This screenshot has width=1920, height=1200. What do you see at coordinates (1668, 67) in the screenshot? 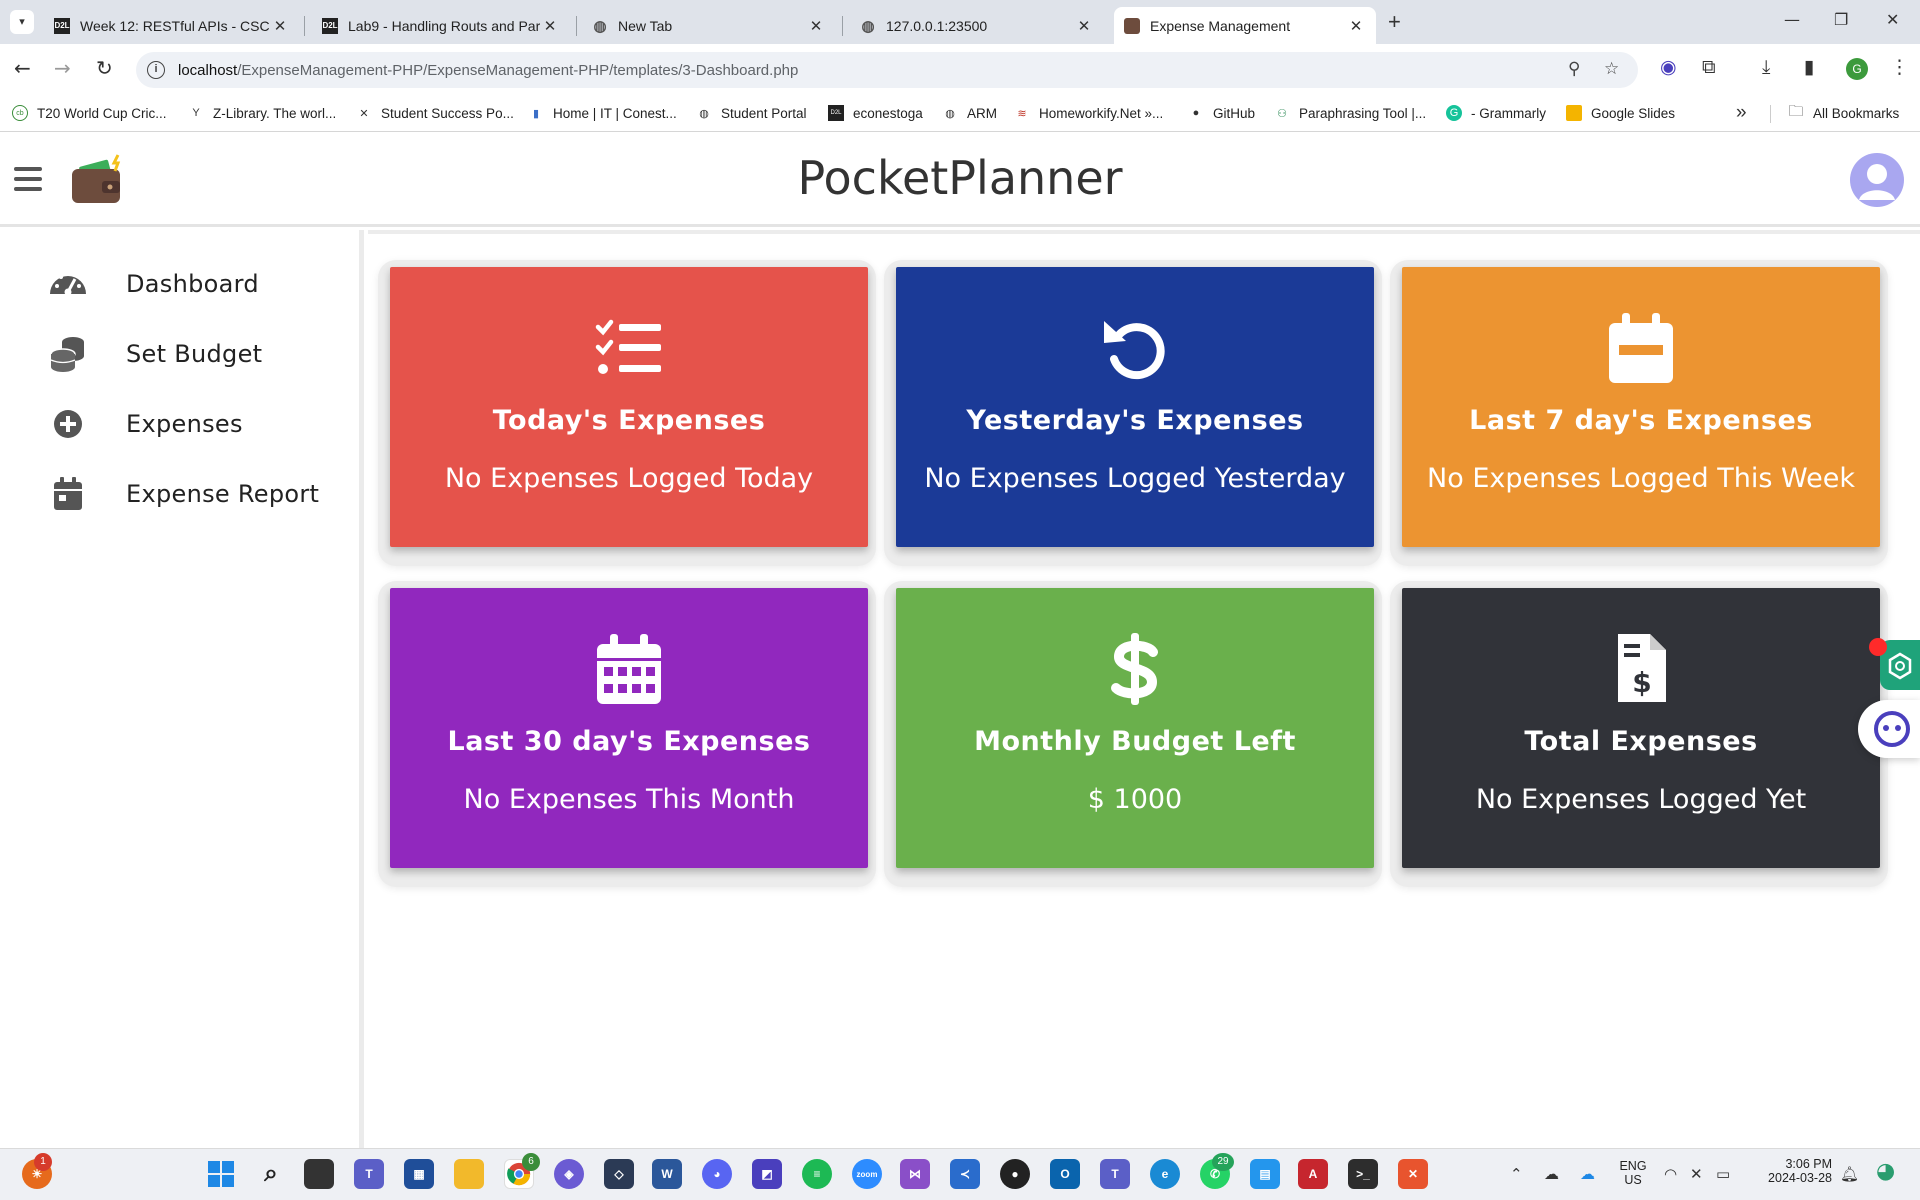
I see `extension-assistant-icon: ◉` at bounding box center [1668, 67].